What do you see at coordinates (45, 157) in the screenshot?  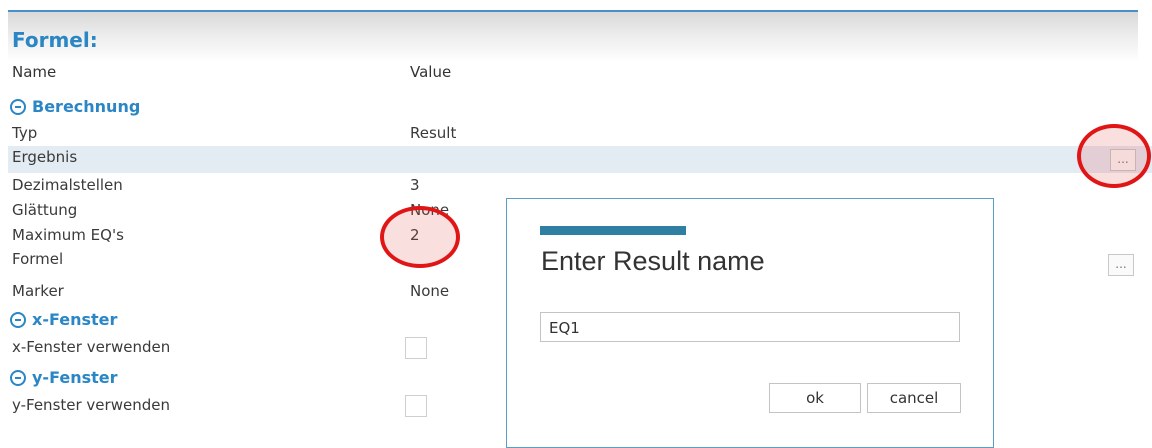 I see `row-ergebnis-label: Ergebnis` at bounding box center [45, 157].